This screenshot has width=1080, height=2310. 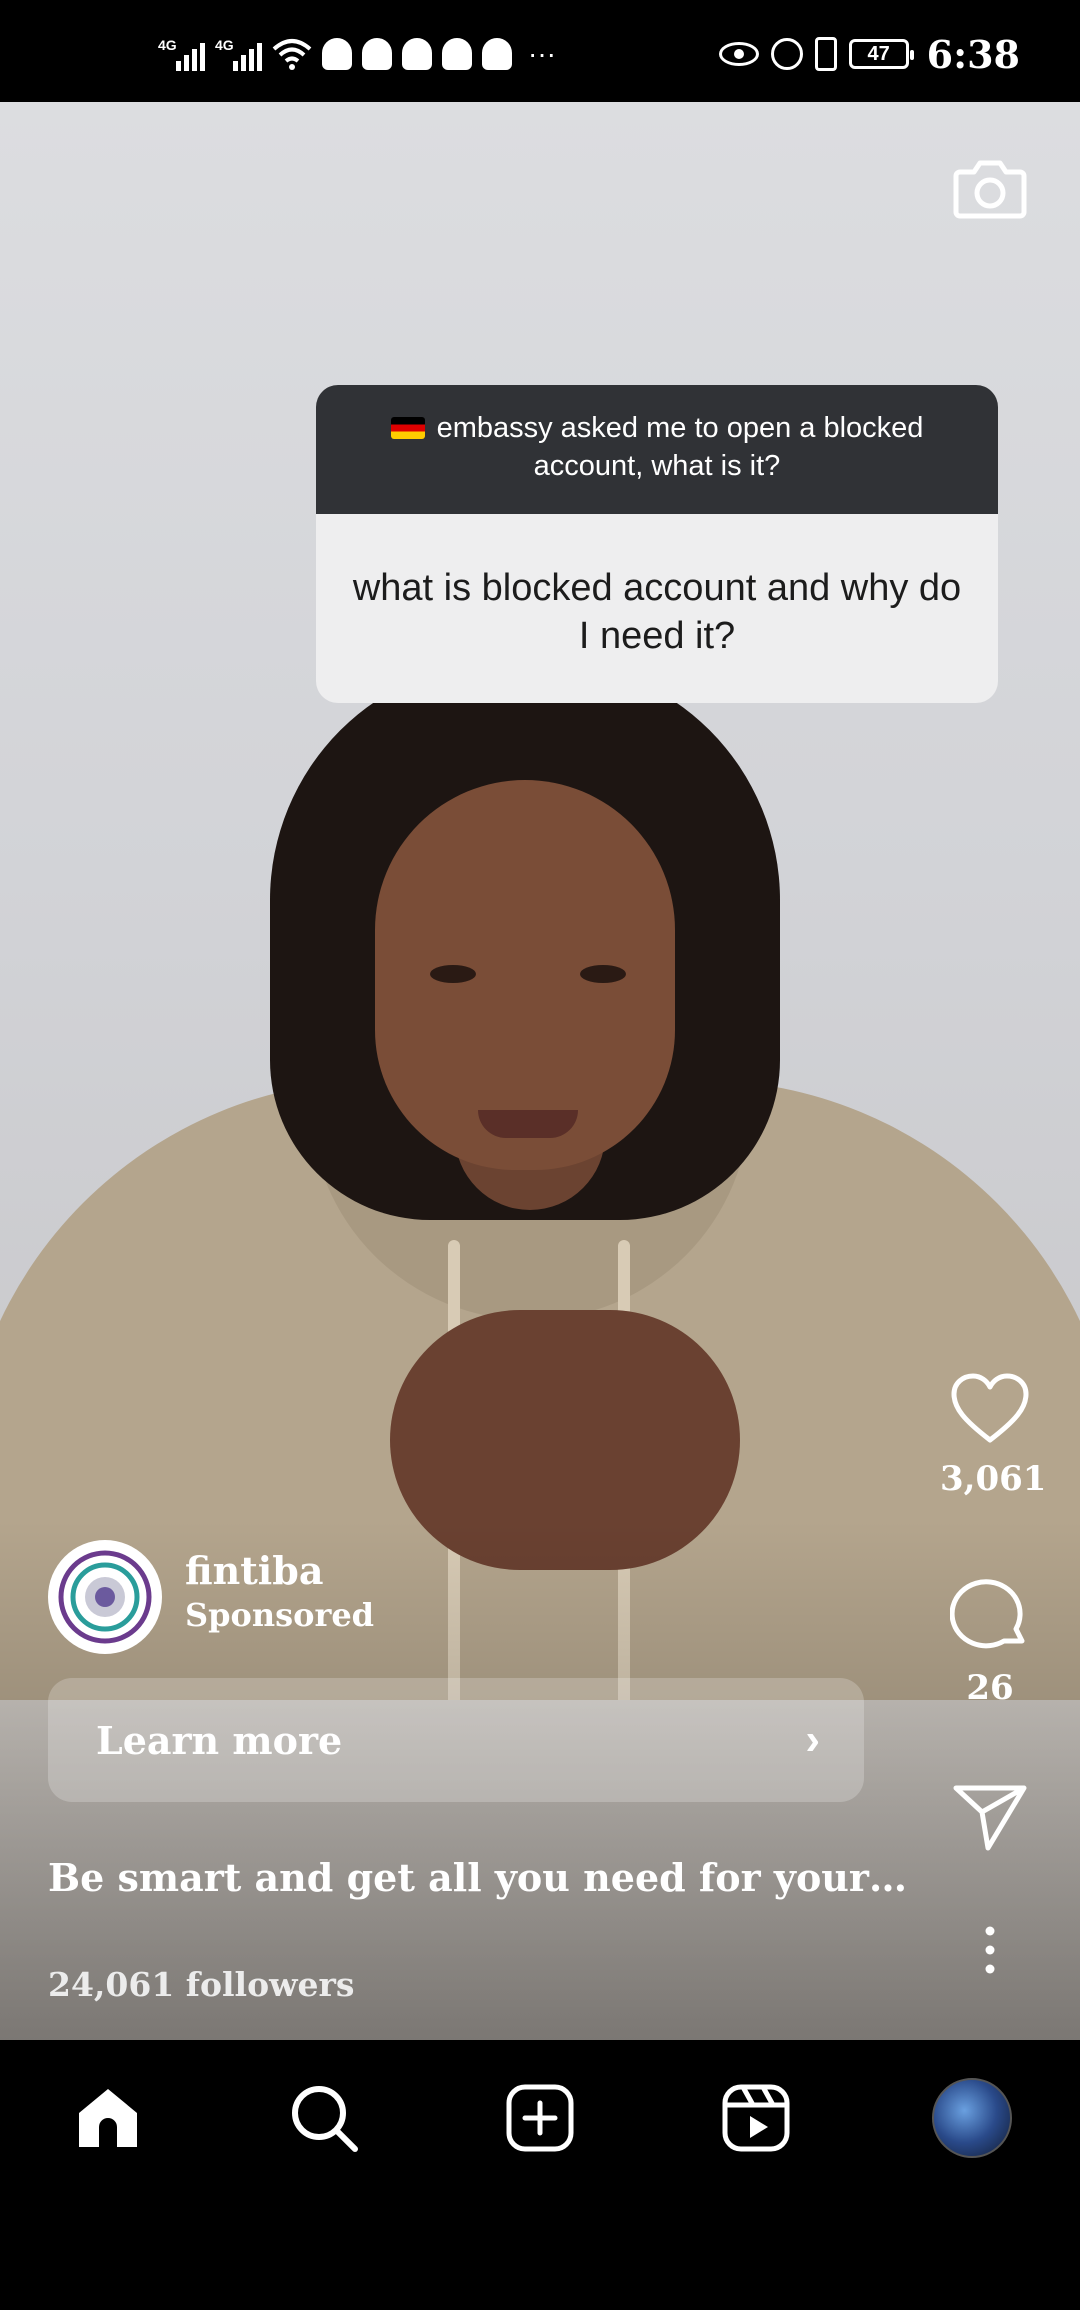 What do you see at coordinates (990, 1817) in the screenshot?
I see `share-icon` at bounding box center [990, 1817].